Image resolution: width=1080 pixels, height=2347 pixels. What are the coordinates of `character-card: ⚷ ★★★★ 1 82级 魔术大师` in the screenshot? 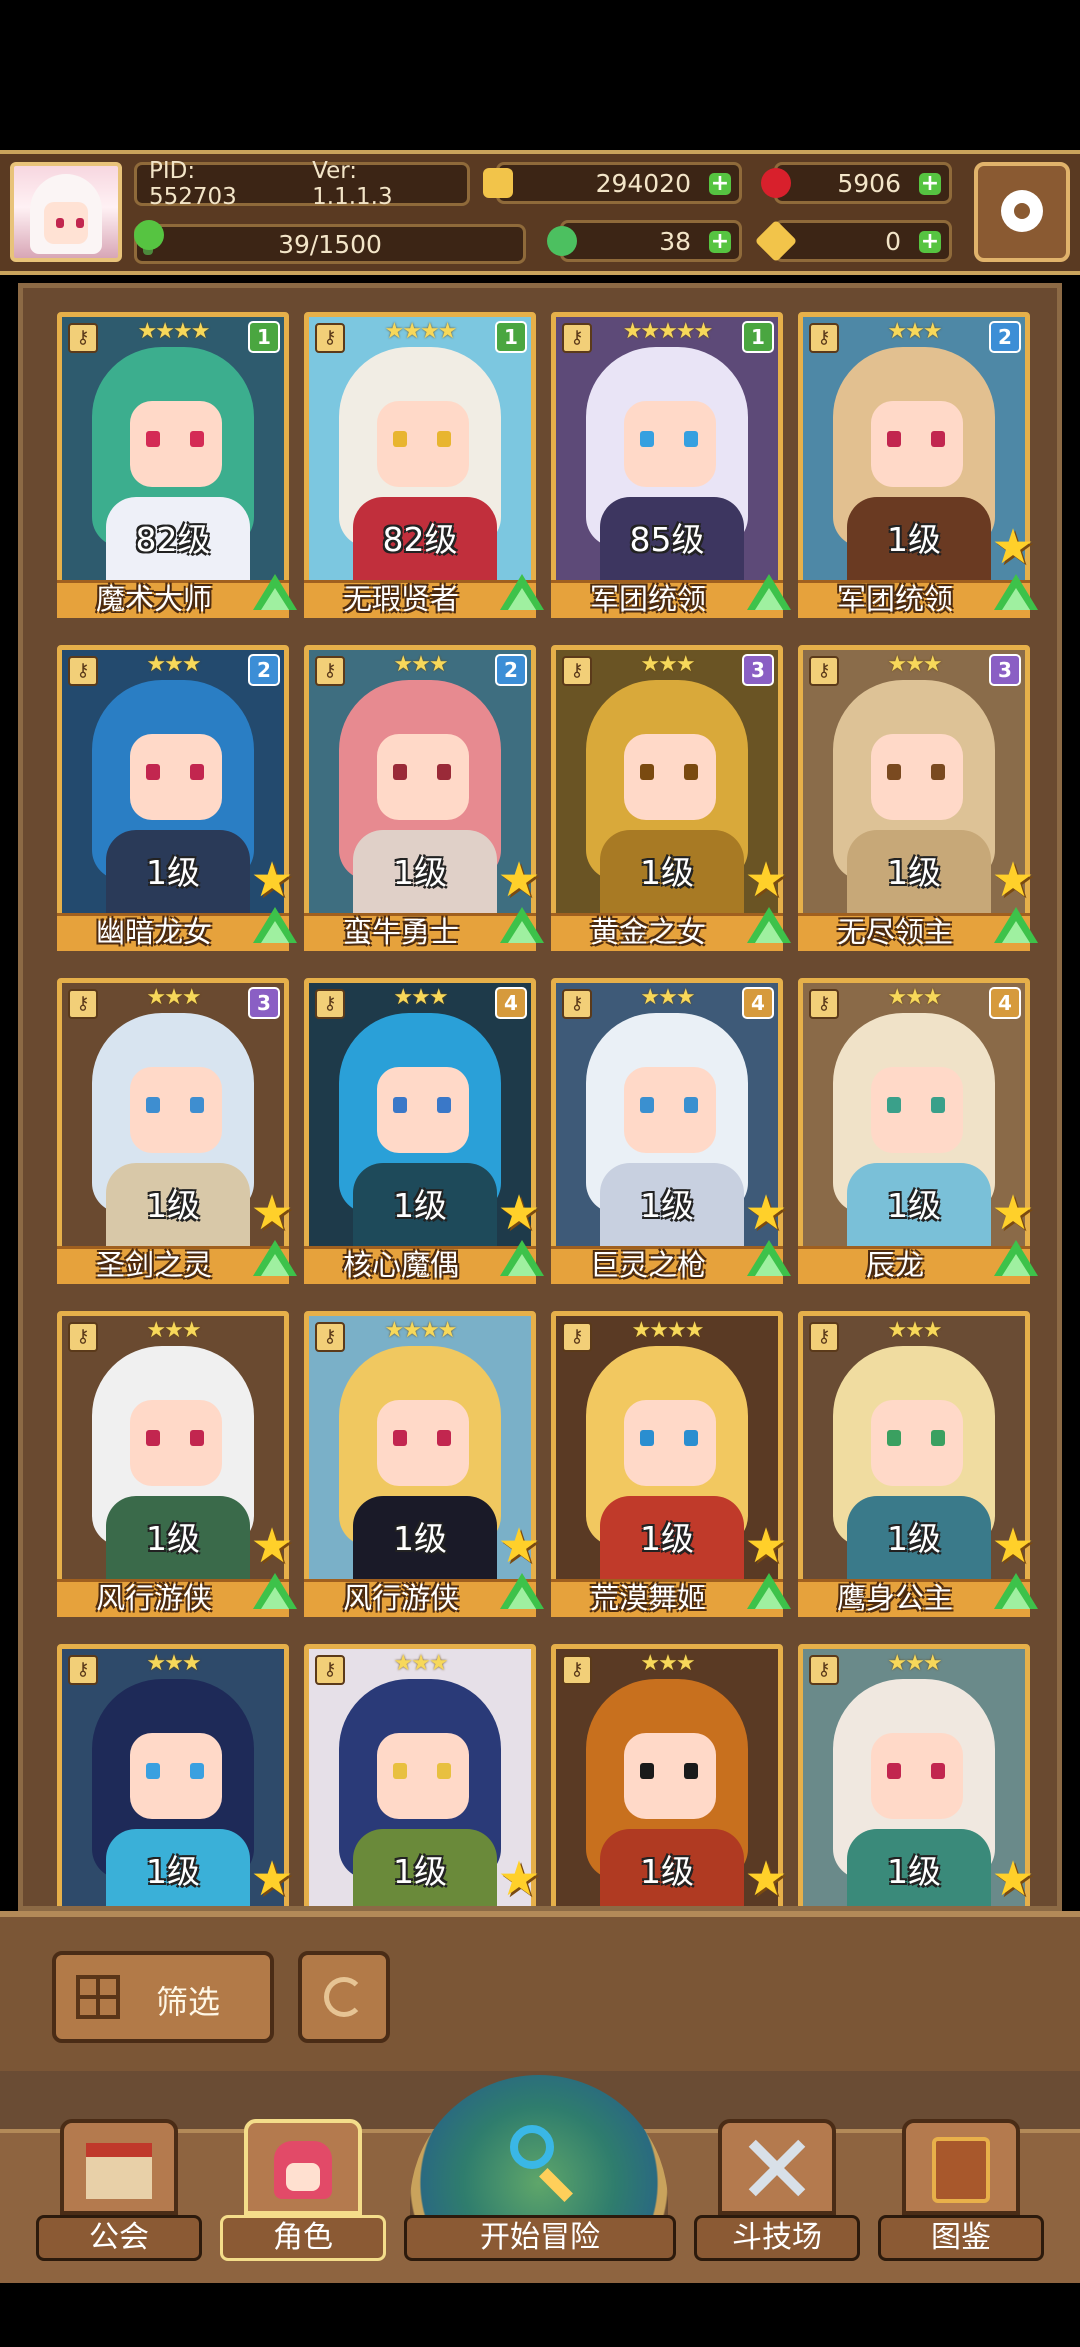 It's located at (177, 468).